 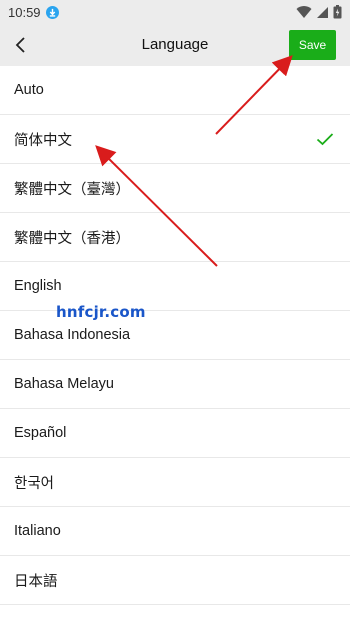 I want to click on status-time: 10:59, so click(x=24, y=12).